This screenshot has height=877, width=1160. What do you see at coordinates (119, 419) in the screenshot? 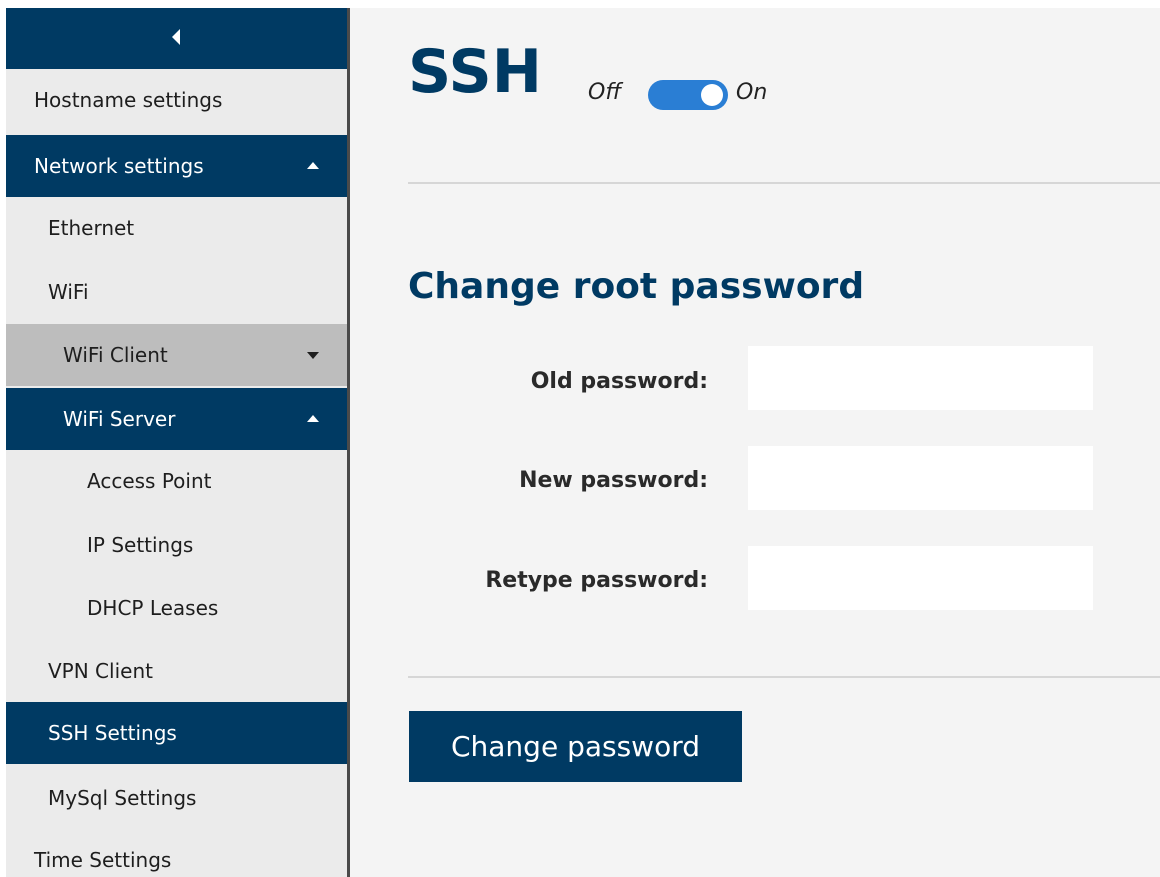
I see `sidebar-item-label: WiFi Server` at bounding box center [119, 419].